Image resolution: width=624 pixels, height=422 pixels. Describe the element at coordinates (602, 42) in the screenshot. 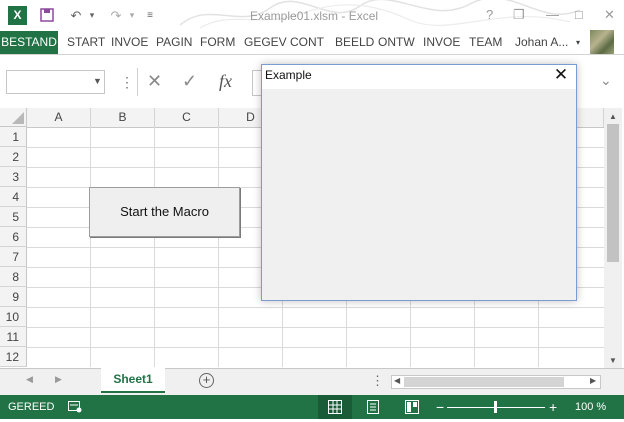

I see `user-avatar` at that location.